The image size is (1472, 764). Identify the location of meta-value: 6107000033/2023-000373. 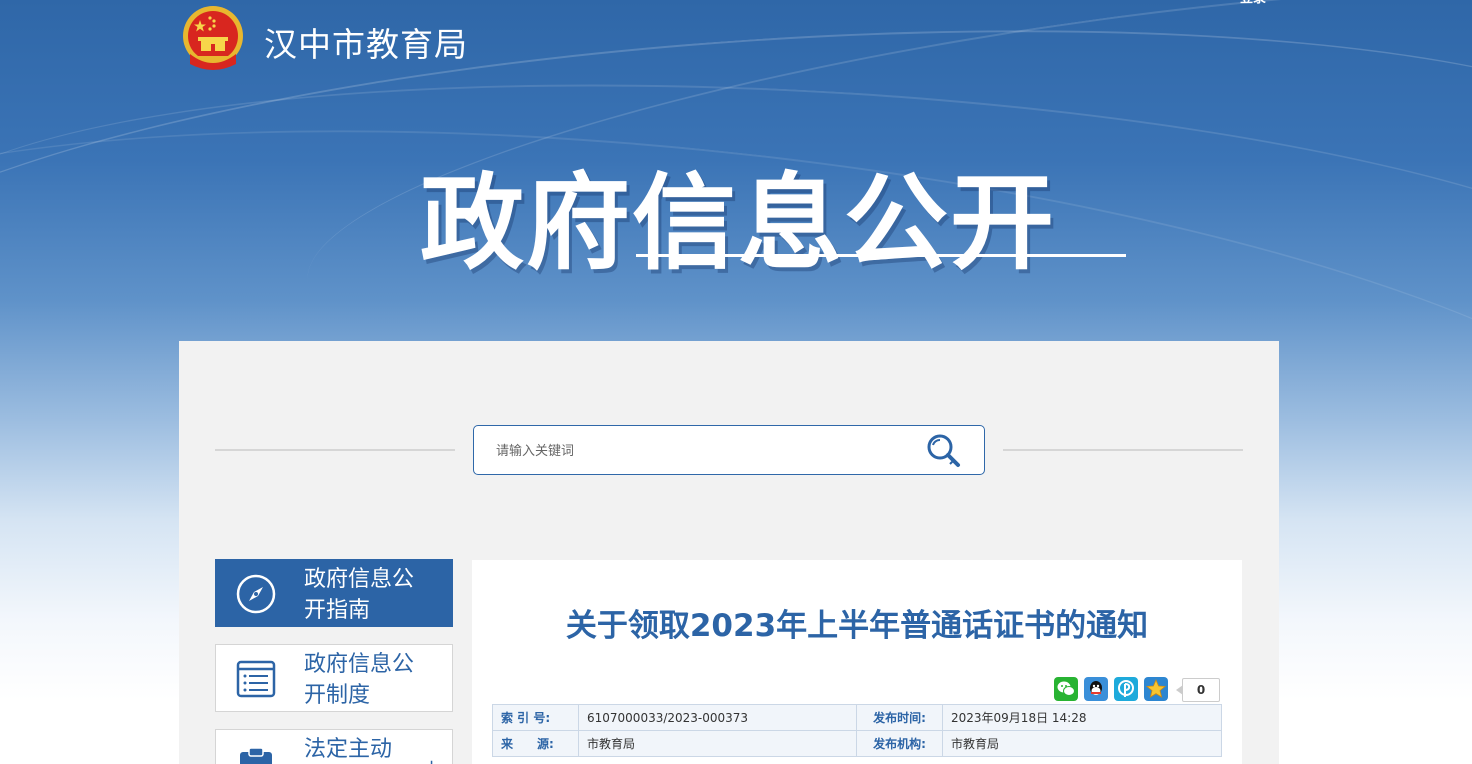
(717, 717).